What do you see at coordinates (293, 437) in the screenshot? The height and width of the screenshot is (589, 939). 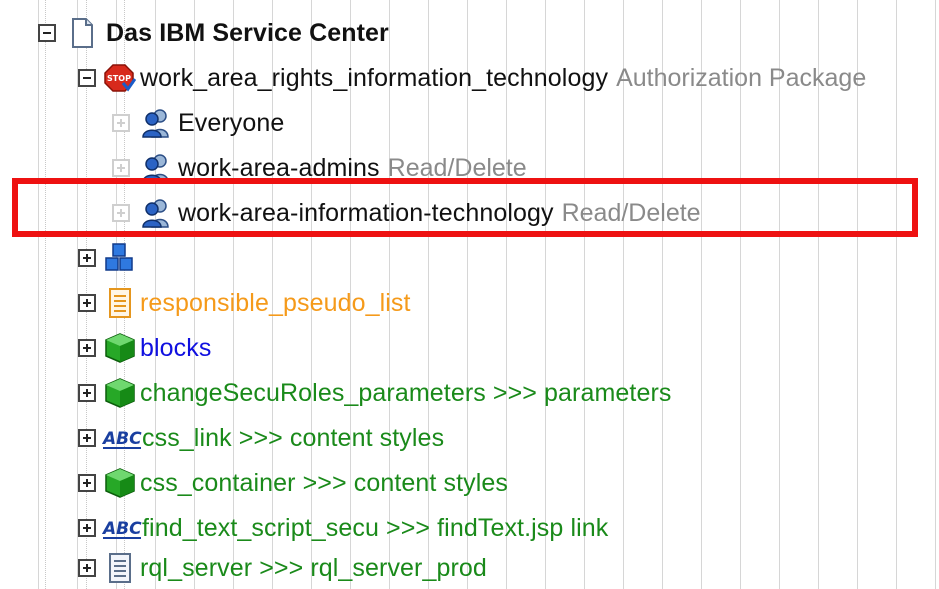 I see `element-label: css_link >>> content styles` at bounding box center [293, 437].